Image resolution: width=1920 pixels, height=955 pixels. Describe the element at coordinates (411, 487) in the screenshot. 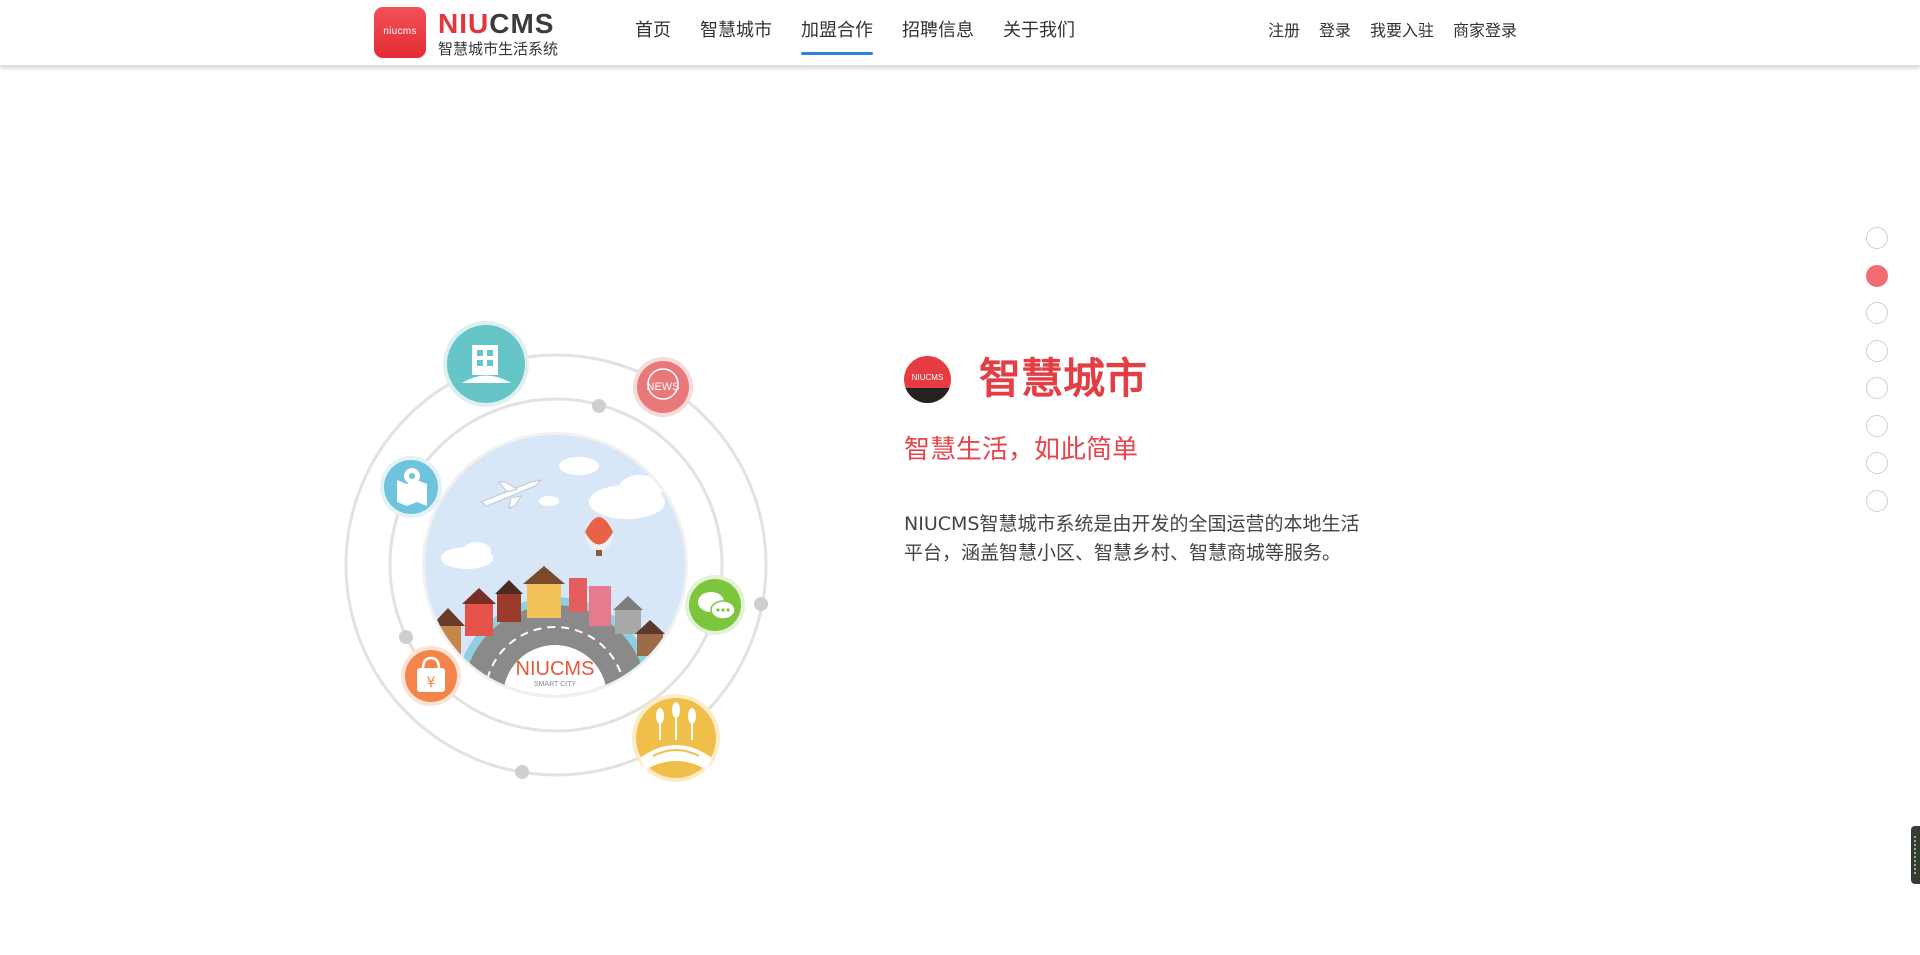

I see `map-icon` at that location.